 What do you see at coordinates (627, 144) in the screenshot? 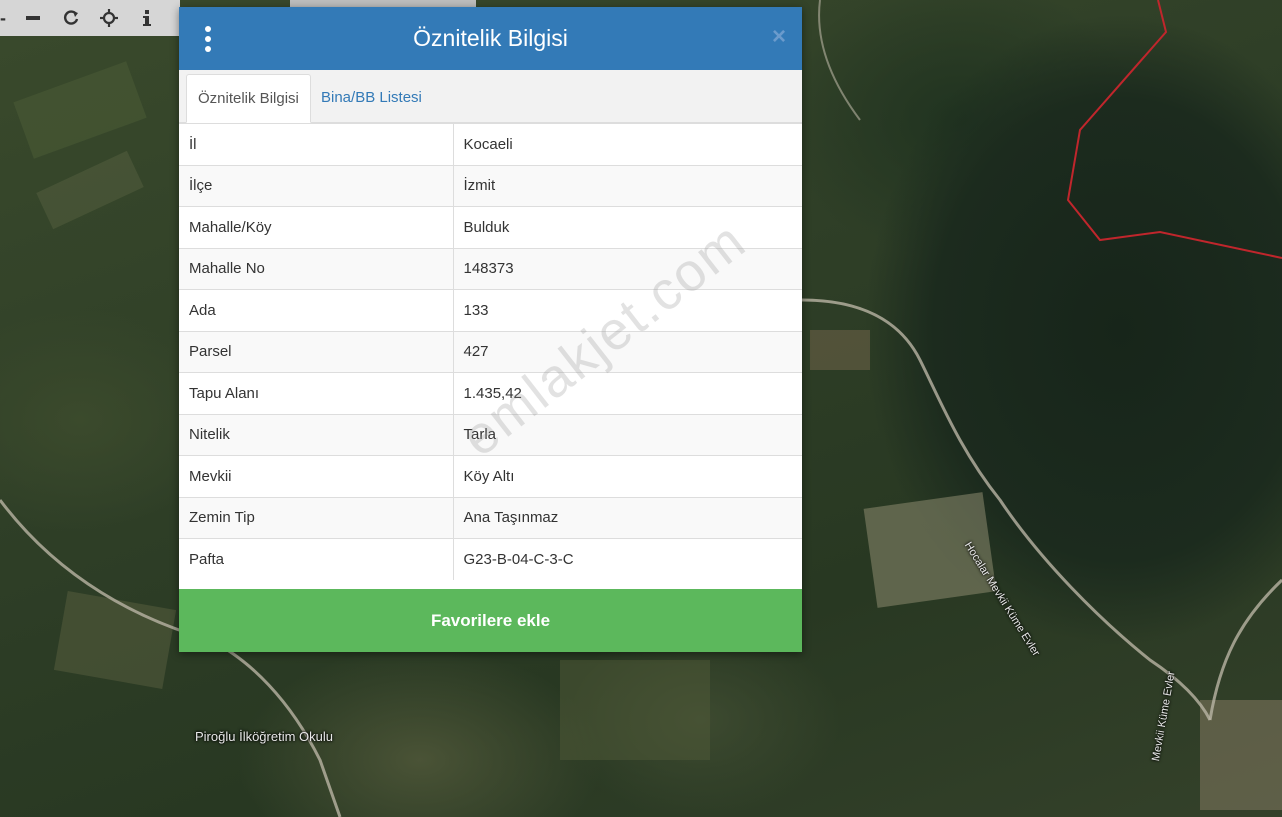
I see `attr-value: Kocaeli` at bounding box center [627, 144].